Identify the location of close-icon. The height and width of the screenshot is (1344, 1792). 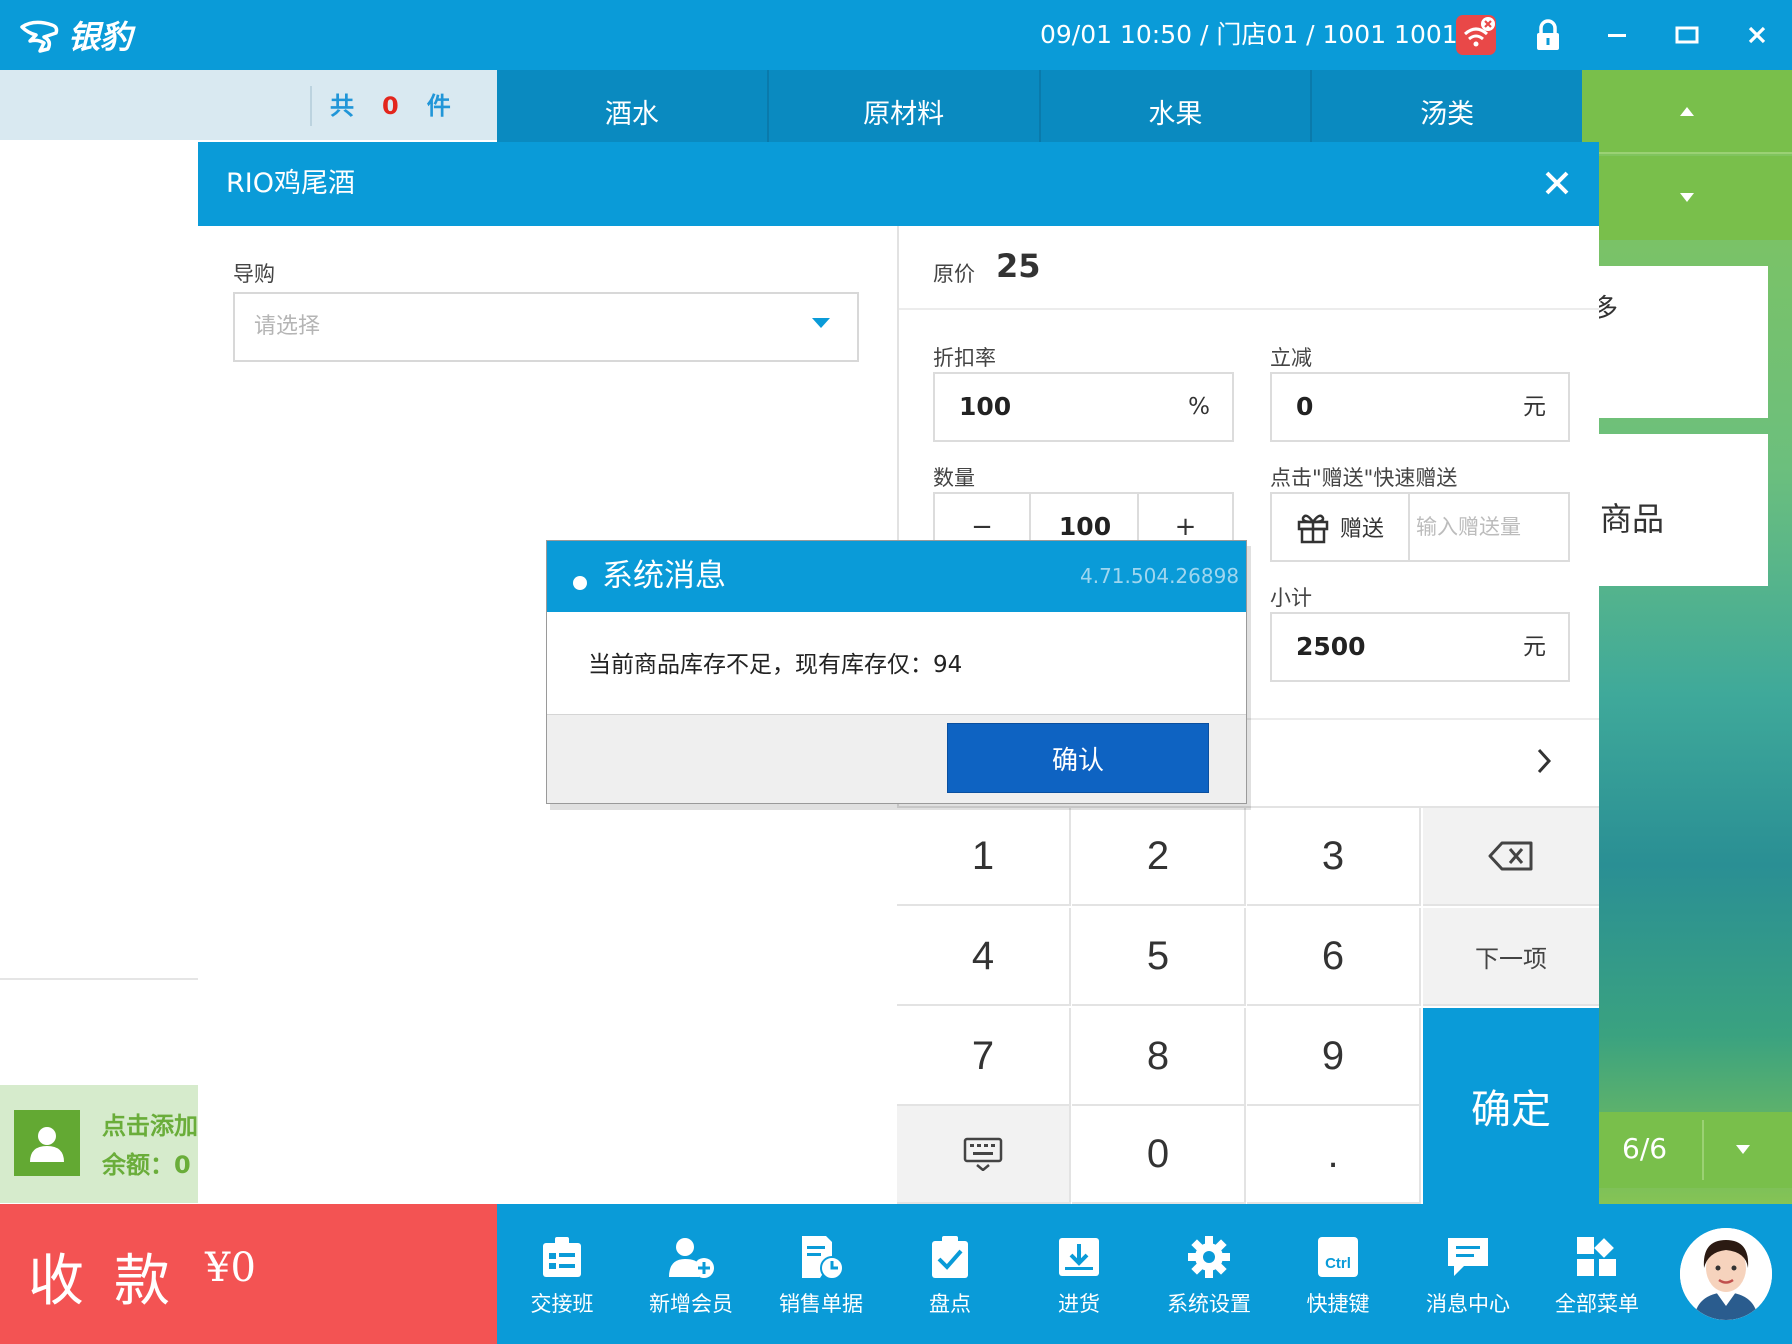
(1557, 183).